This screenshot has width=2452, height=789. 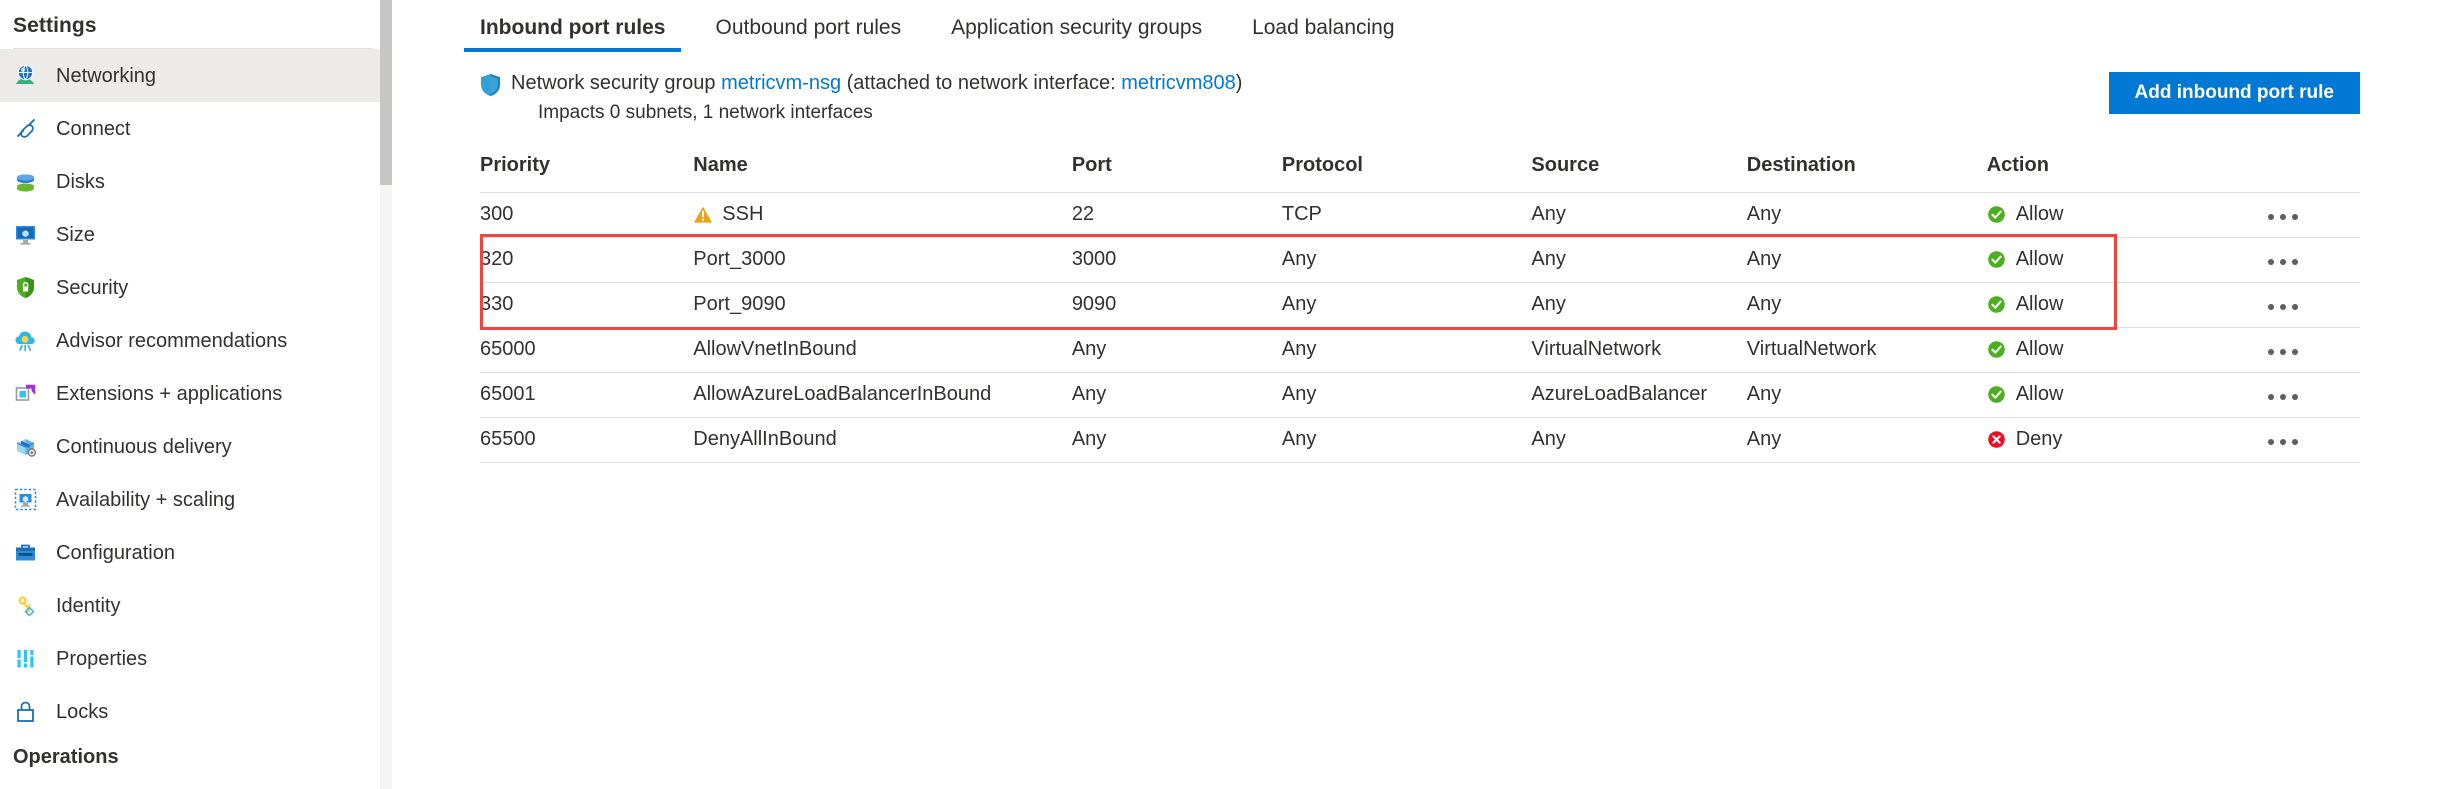 I want to click on nsg-impacts-text: Impacts 0 subnets, 1 network interfaces, so click(x=705, y=112).